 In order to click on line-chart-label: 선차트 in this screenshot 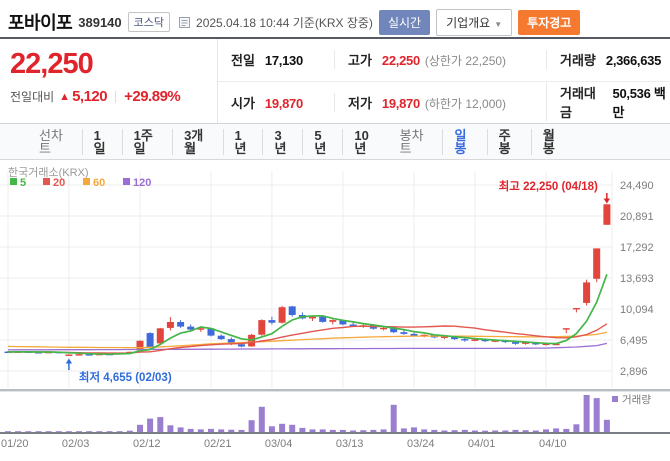, I will do `click(51, 141)`.